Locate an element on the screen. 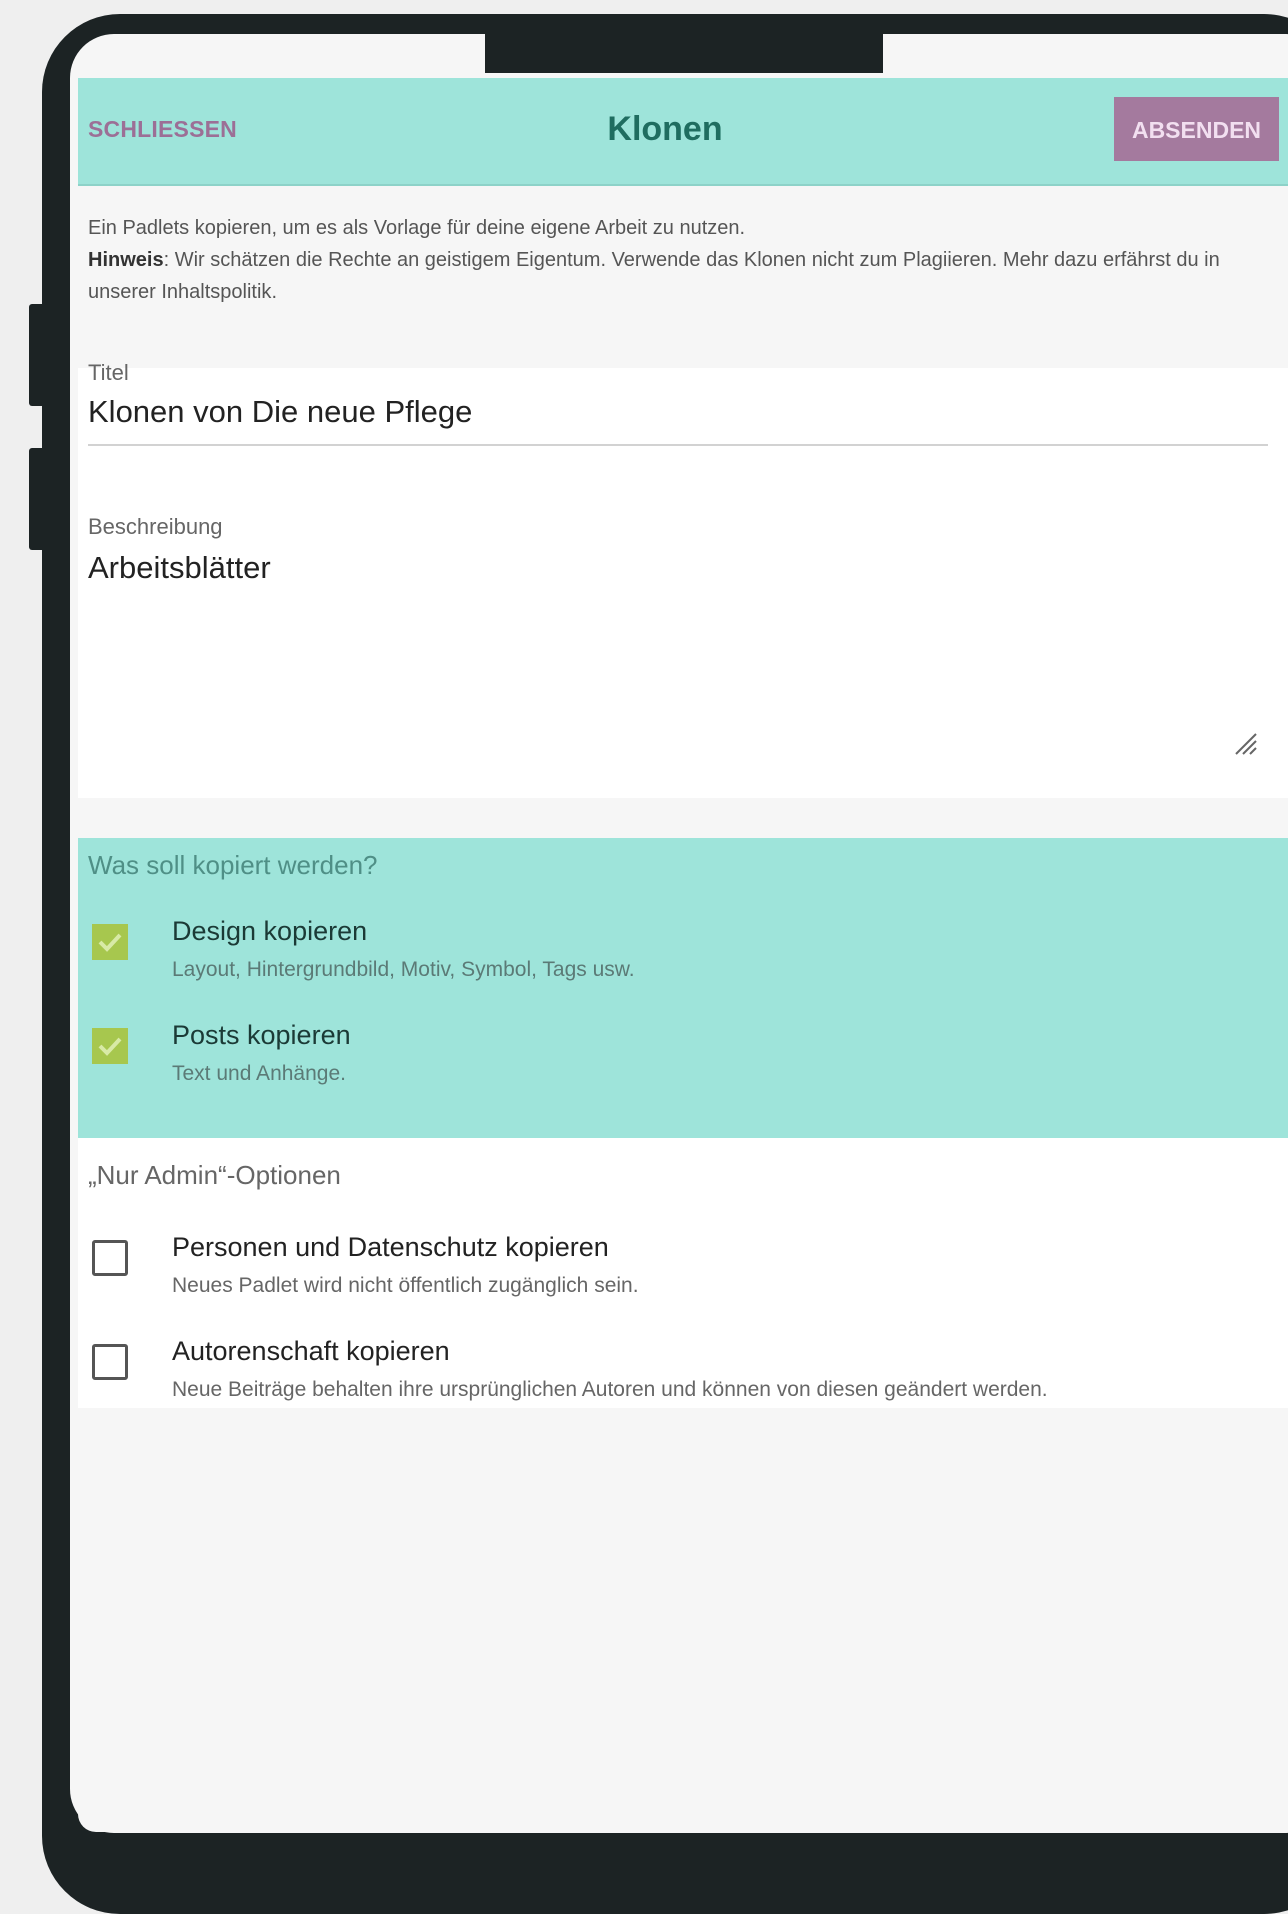 Image resolution: width=1288 pixels, height=1914 pixels. authorship-checkbox is located at coordinates (110, 1362).